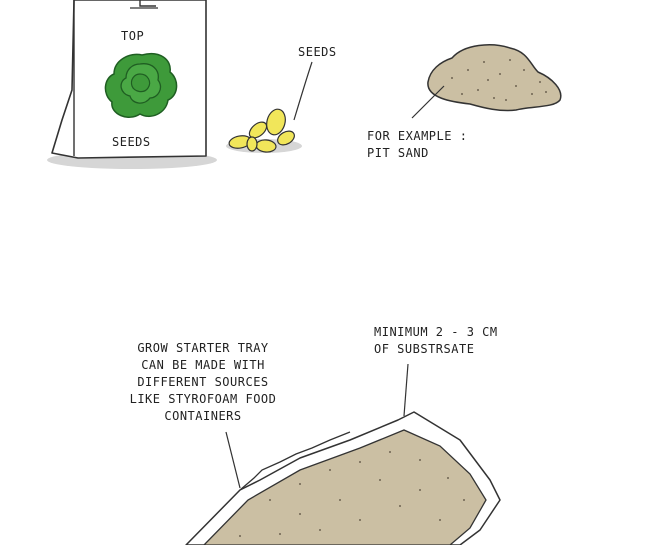 The width and height of the screenshot is (655, 545). What do you see at coordinates (398, 153) in the screenshot?
I see `sand-label-line2: PIT SAND` at bounding box center [398, 153].